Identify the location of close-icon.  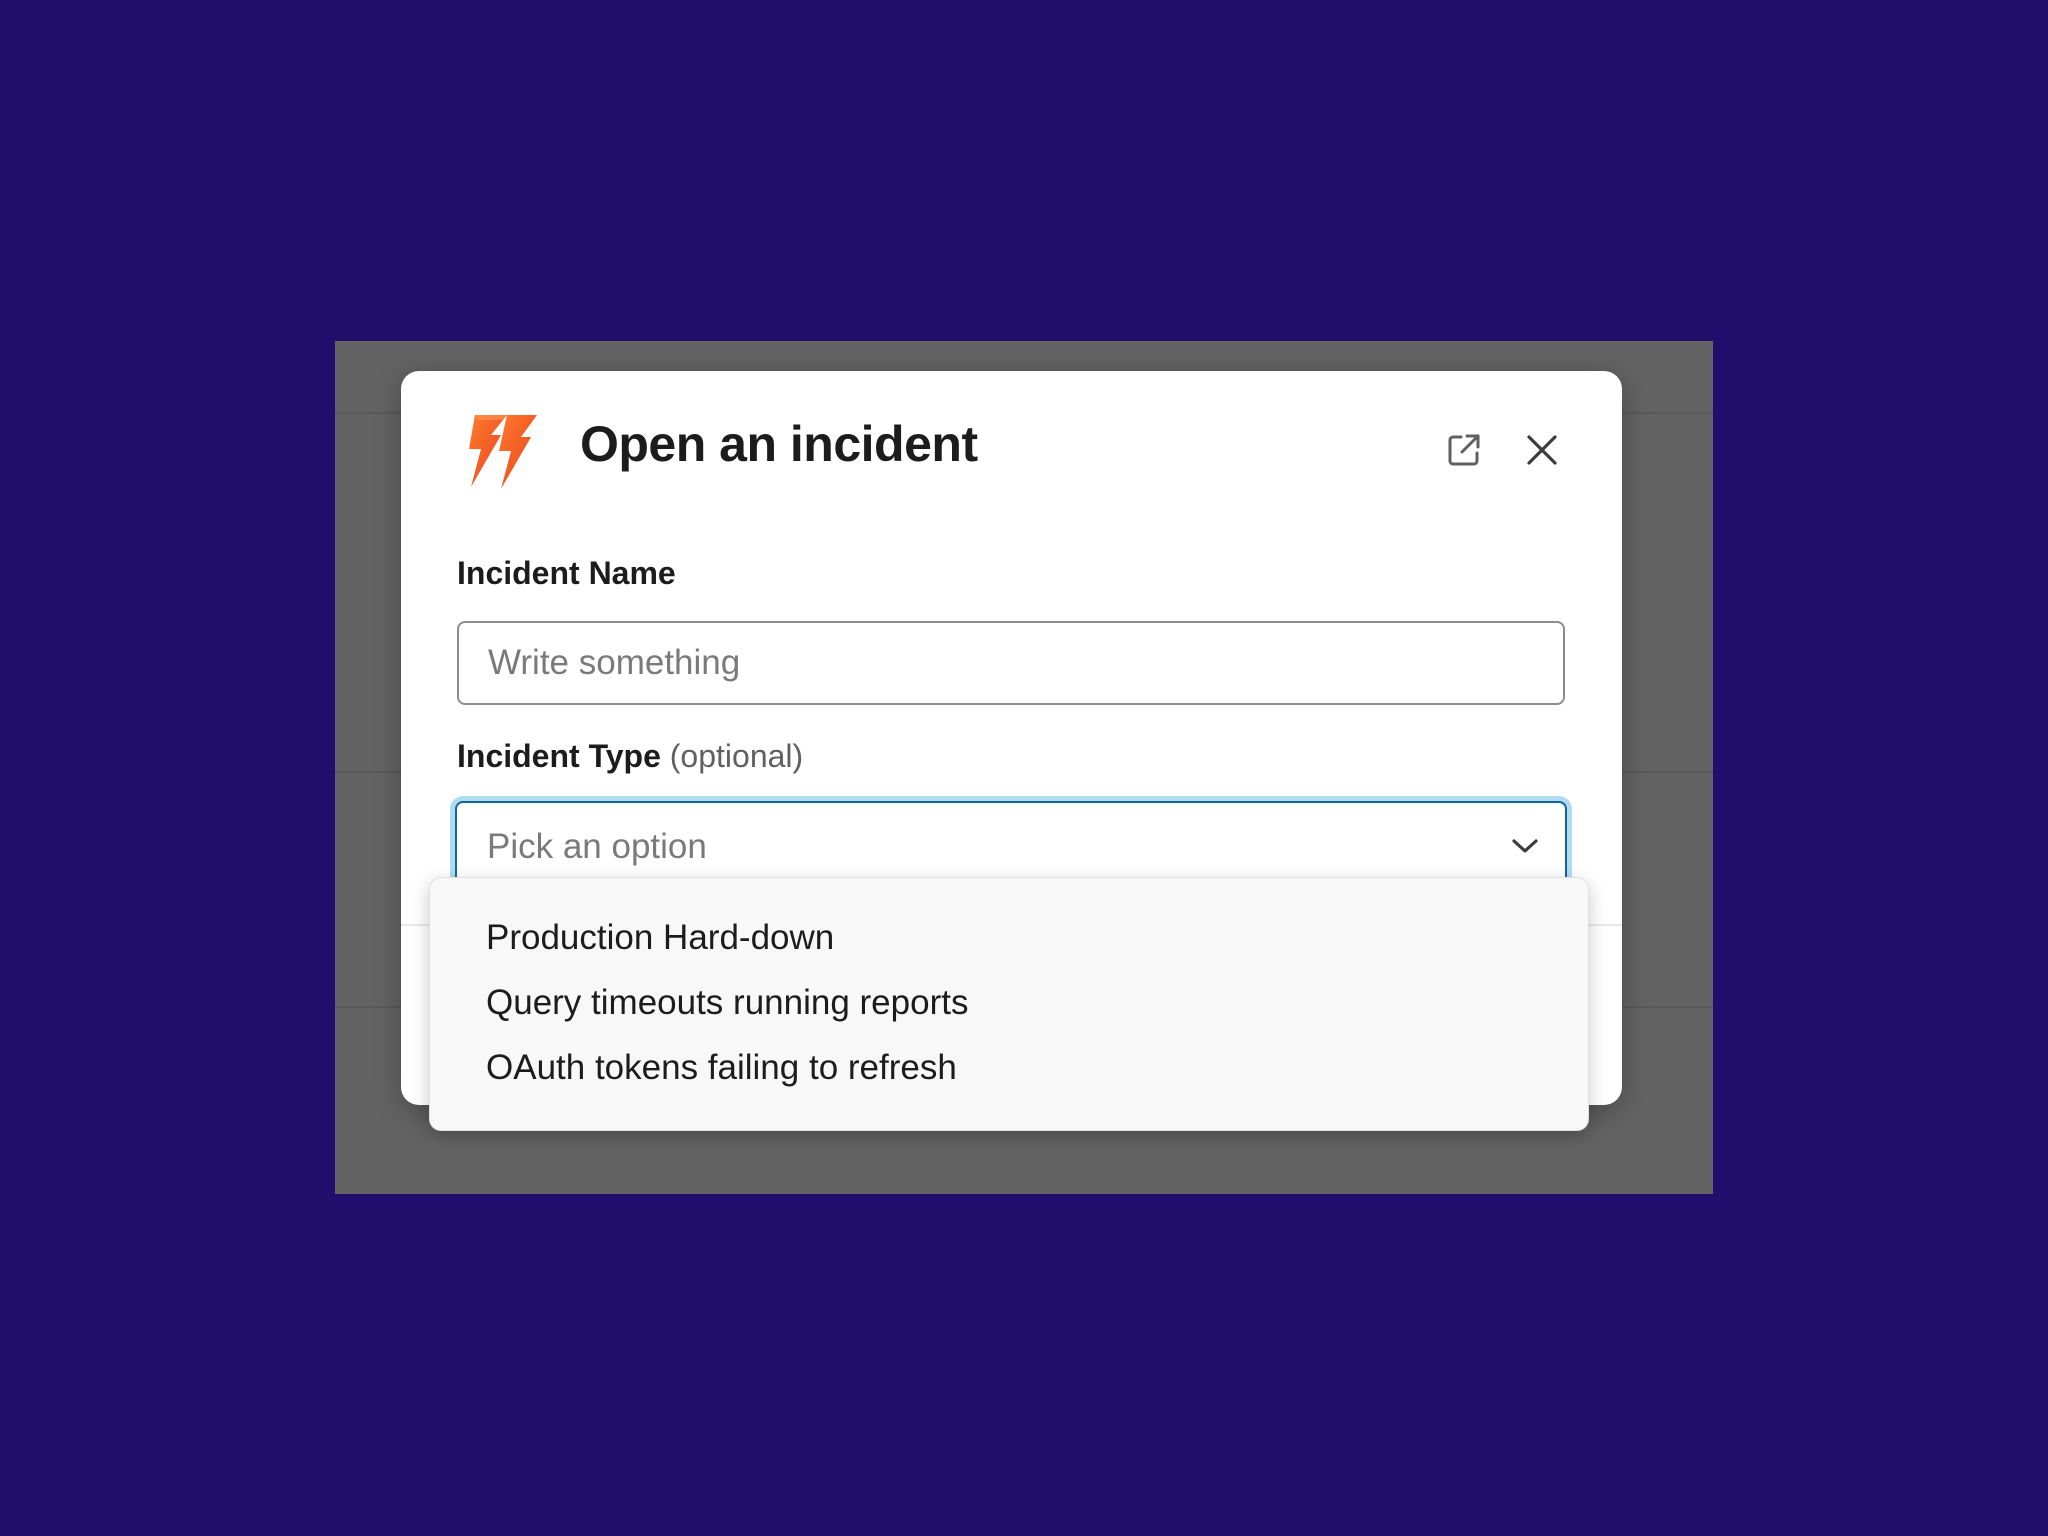
(1542, 452).